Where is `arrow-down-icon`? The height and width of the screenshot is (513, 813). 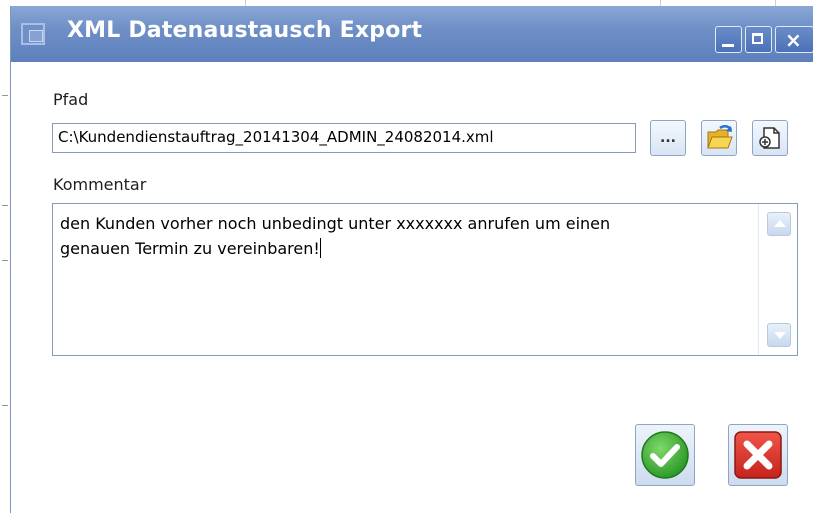 arrow-down-icon is located at coordinates (780, 335).